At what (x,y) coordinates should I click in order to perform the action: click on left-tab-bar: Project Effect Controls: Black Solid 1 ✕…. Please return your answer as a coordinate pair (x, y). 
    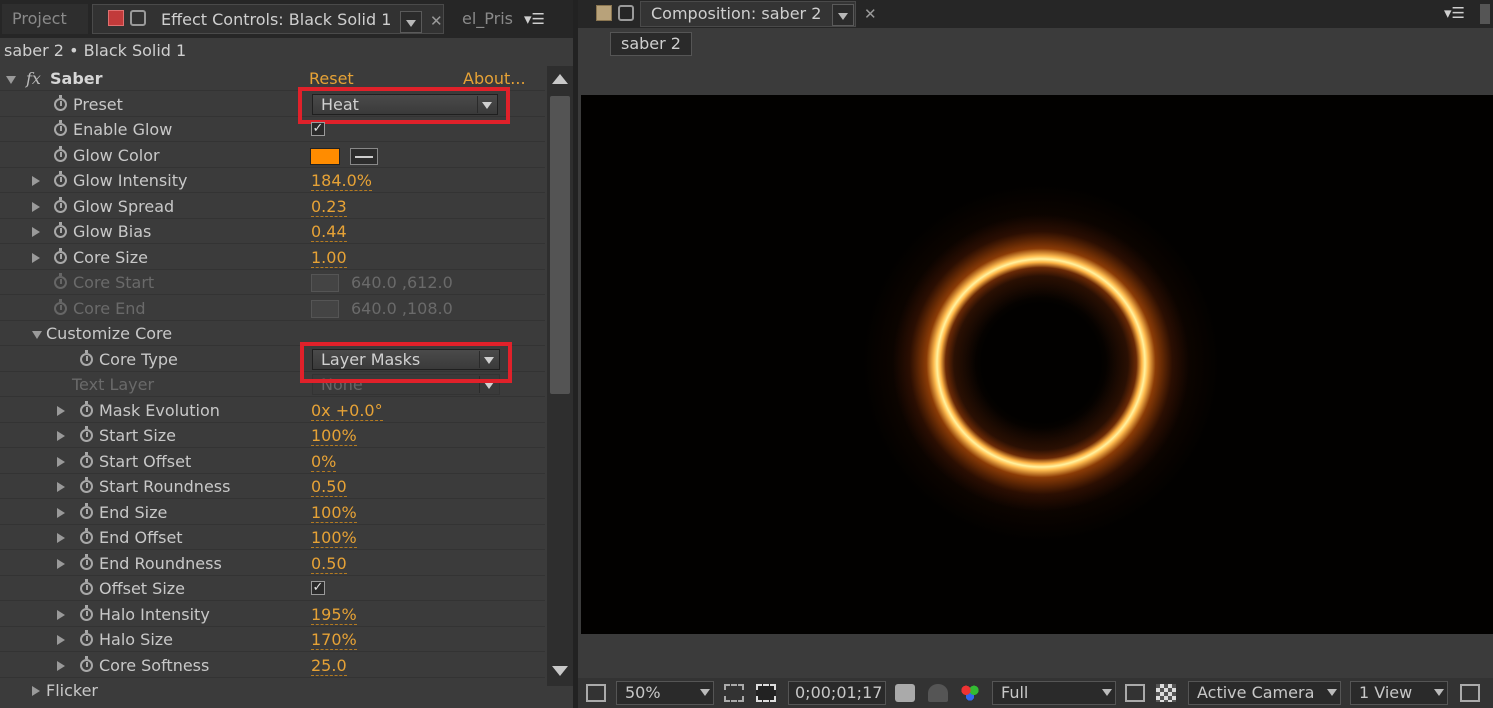
    Looking at the image, I should click on (286, 19).